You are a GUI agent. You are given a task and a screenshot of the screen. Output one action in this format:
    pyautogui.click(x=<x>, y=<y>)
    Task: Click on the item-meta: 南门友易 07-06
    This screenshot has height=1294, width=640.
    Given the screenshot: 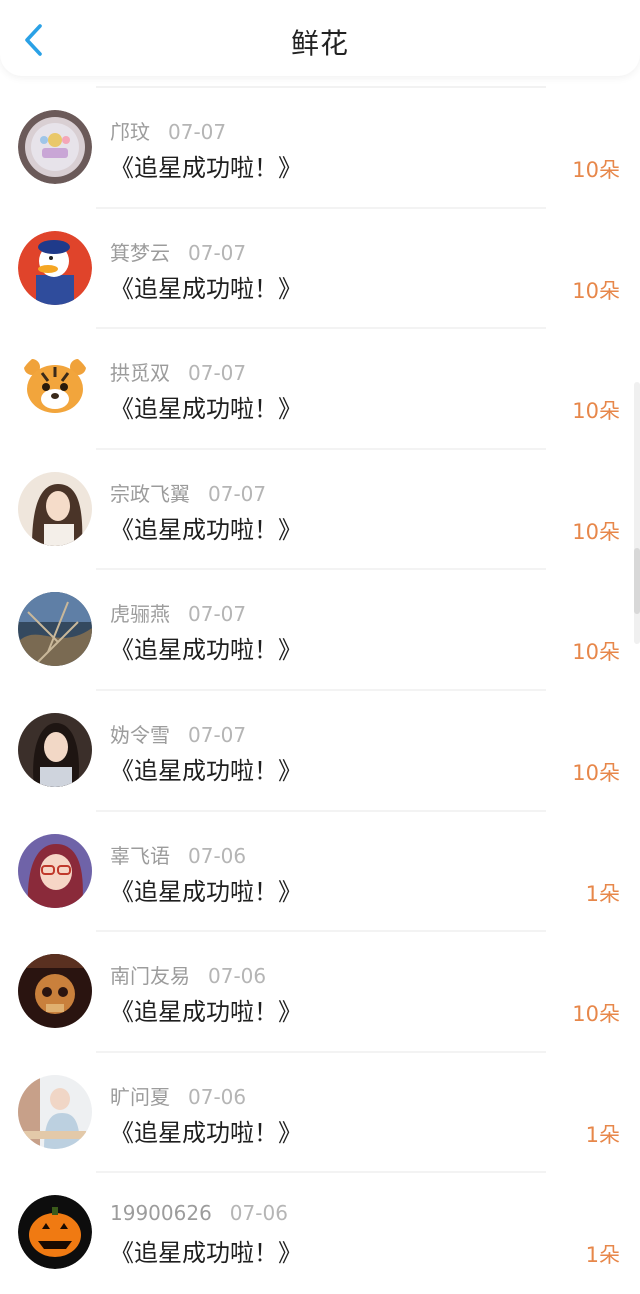 What is the action you would take?
    pyautogui.click(x=188, y=974)
    